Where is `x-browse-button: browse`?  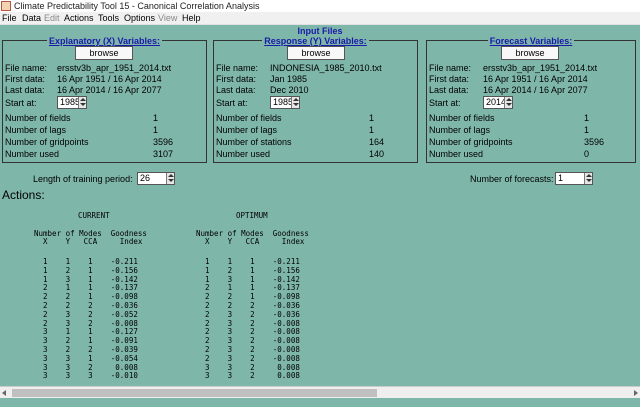 x-browse-button: browse is located at coordinates (104, 53).